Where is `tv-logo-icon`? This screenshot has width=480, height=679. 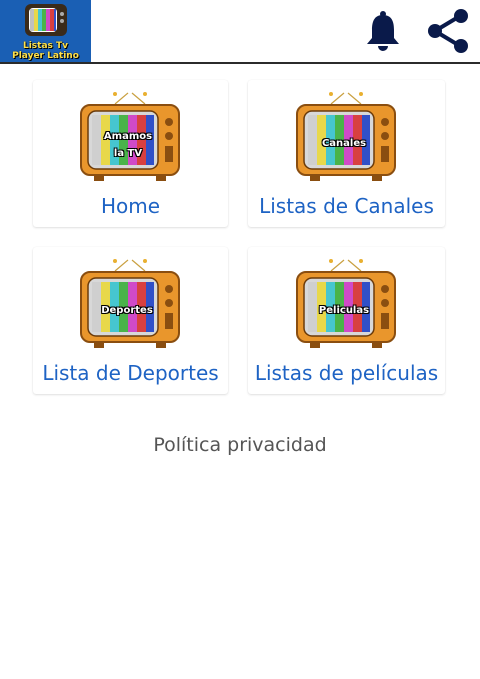 tv-logo-icon is located at coordinates (46, 20).